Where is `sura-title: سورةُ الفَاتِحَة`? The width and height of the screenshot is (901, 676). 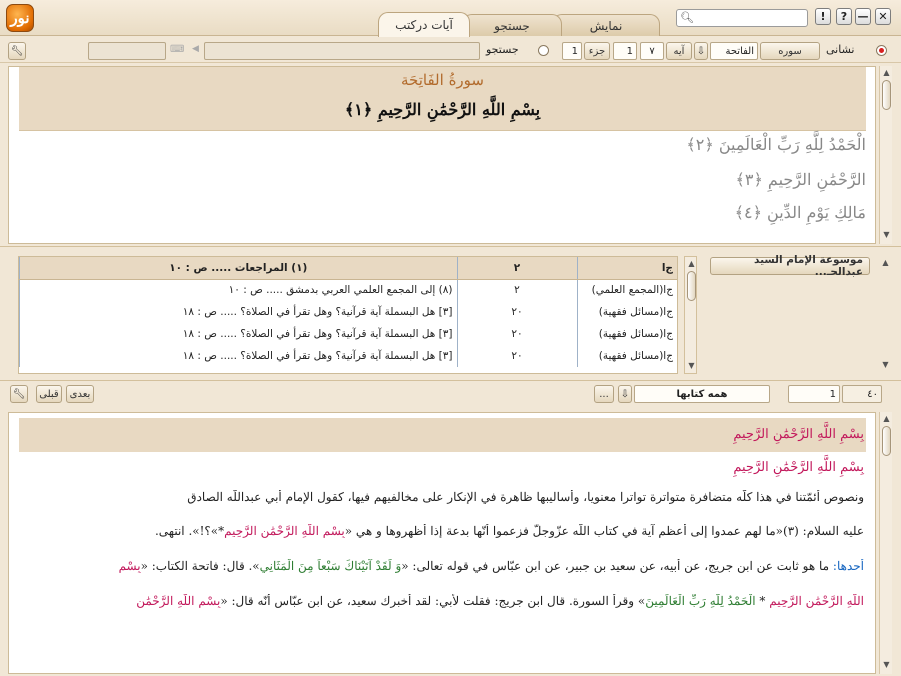 sura-title: سورةُ الفَاتِحَة is located at coordinates (442, 80).